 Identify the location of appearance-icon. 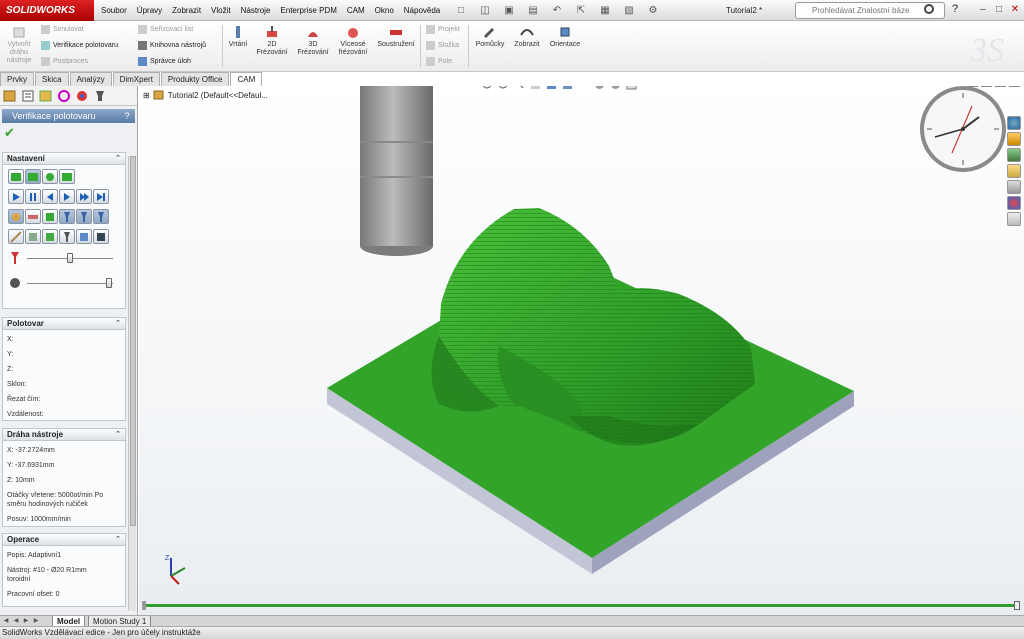
(599, 88).